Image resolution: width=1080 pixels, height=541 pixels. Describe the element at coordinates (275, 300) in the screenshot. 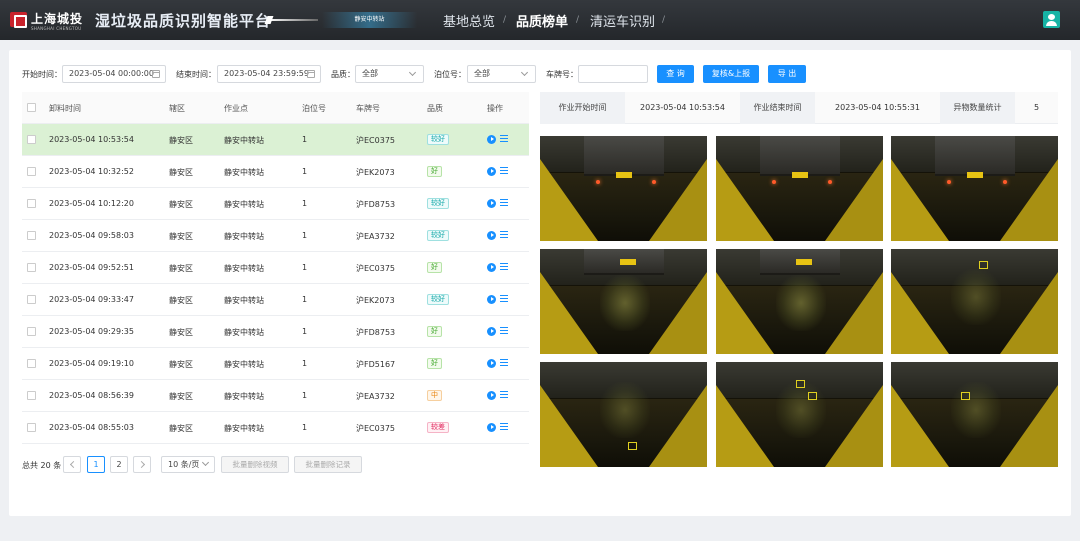

I see `table-row: 2023-05-04 09:33:47 静安区 静安中转站 1 沪EK2073 较好` at that location.